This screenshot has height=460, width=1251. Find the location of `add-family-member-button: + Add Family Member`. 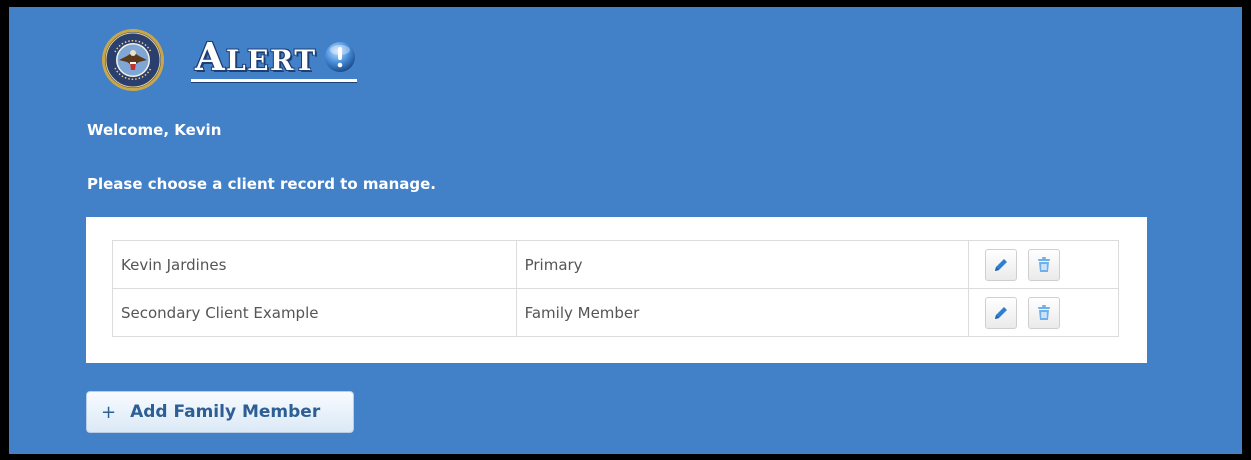

add-family-member-button: + Add Family Member is located at coordinates (220, 412).